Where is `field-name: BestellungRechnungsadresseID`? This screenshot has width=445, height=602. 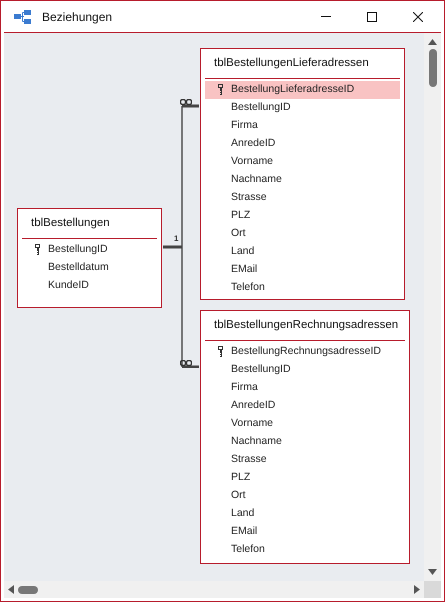
field-name: BestellungRechnungsadresseID is located at coordinates (306, 352).